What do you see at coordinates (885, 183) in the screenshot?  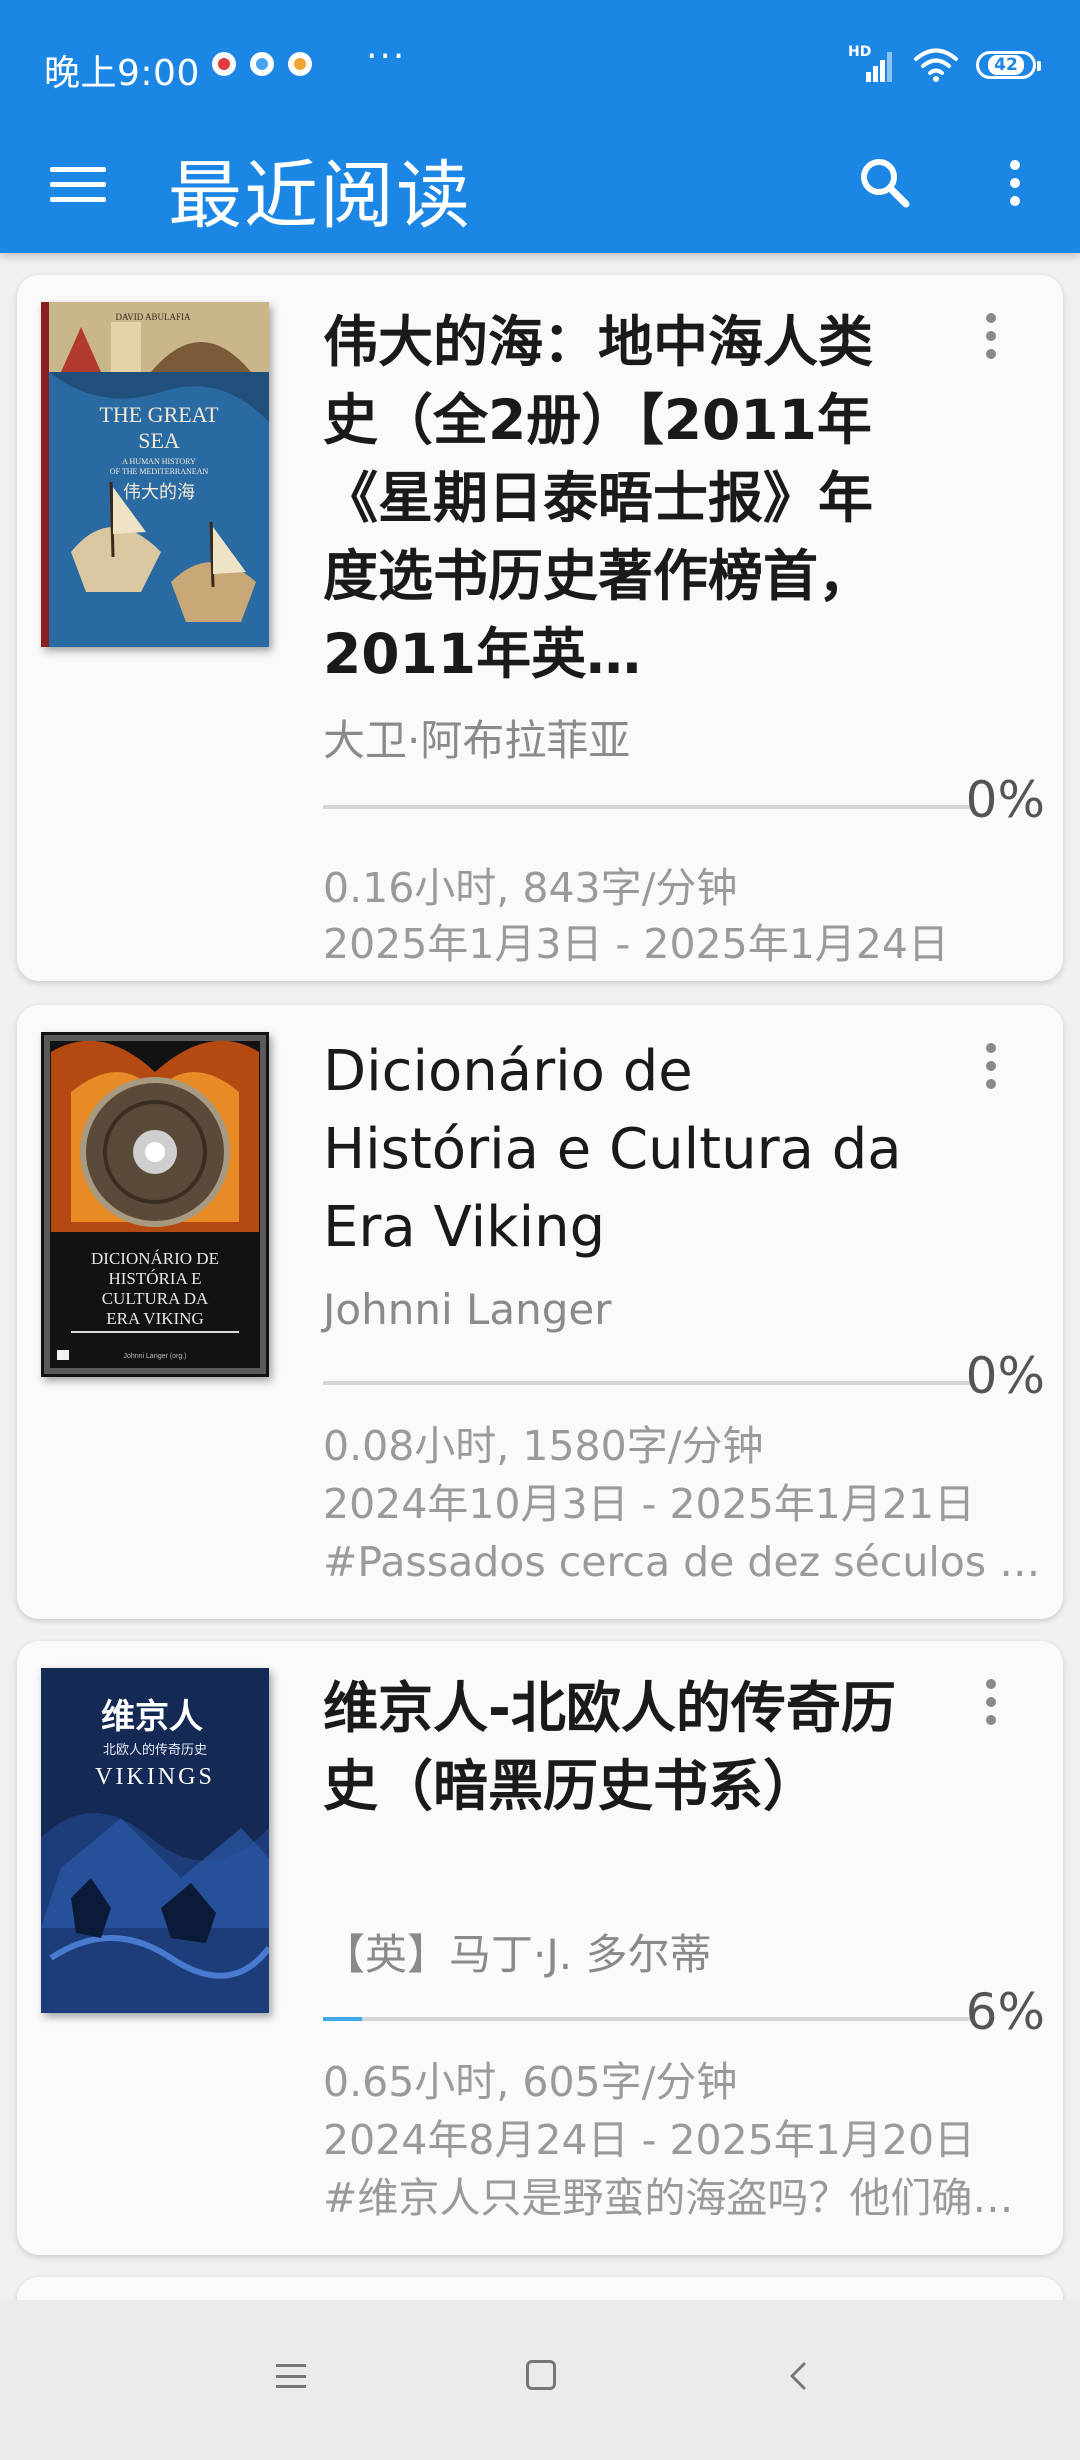 I see `search-icon` at bounding box center [885, 183].